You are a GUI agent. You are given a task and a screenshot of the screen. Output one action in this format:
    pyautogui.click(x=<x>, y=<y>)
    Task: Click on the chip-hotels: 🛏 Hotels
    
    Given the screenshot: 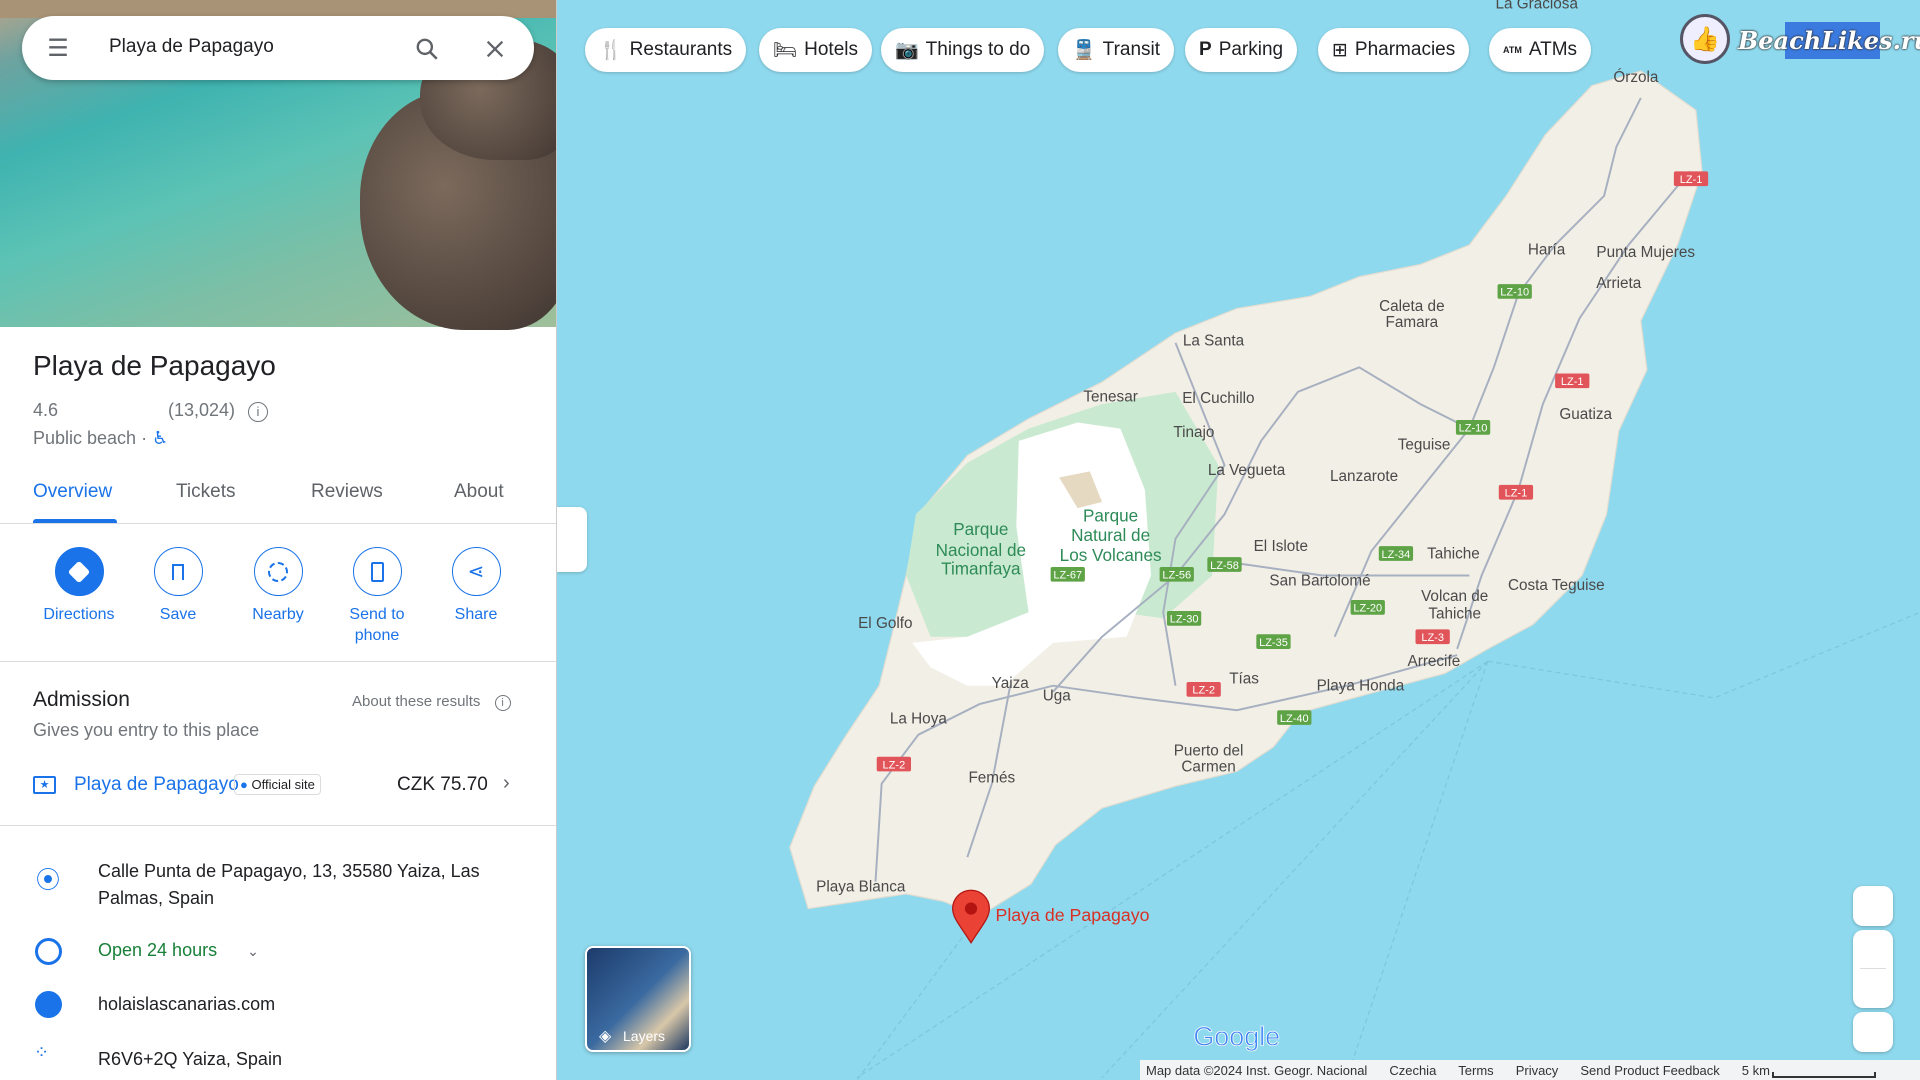 What is the action you would take?
    pyautogui.click(x=815, y=50)
    